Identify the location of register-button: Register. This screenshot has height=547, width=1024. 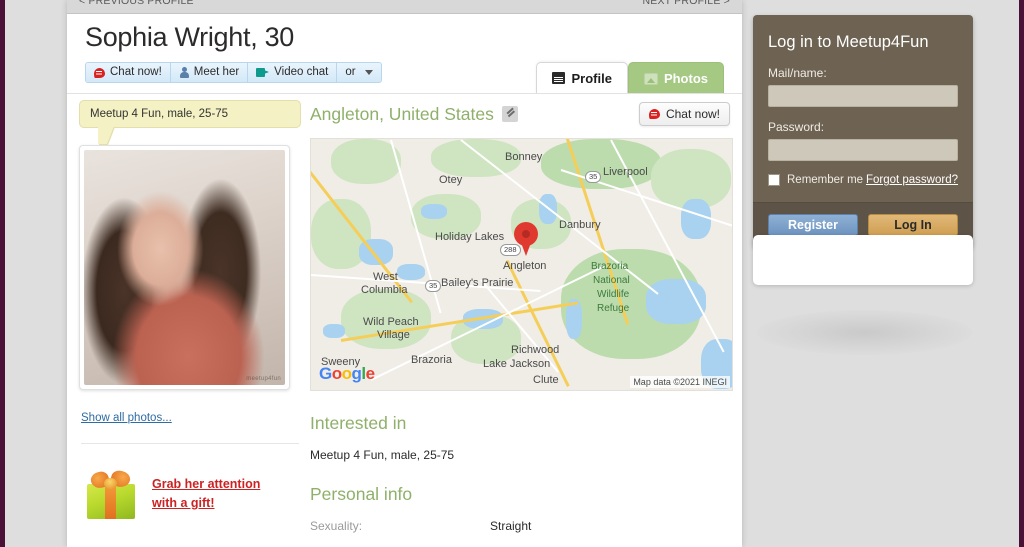
(813, 225).